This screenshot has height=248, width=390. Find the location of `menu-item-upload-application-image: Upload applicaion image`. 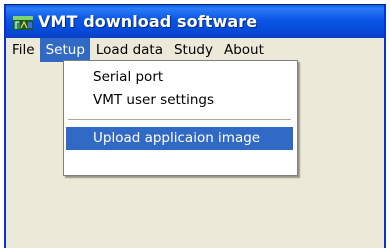

menu-item-upload-application-image: Upload applicaion image is located at coordinates (179, 138).